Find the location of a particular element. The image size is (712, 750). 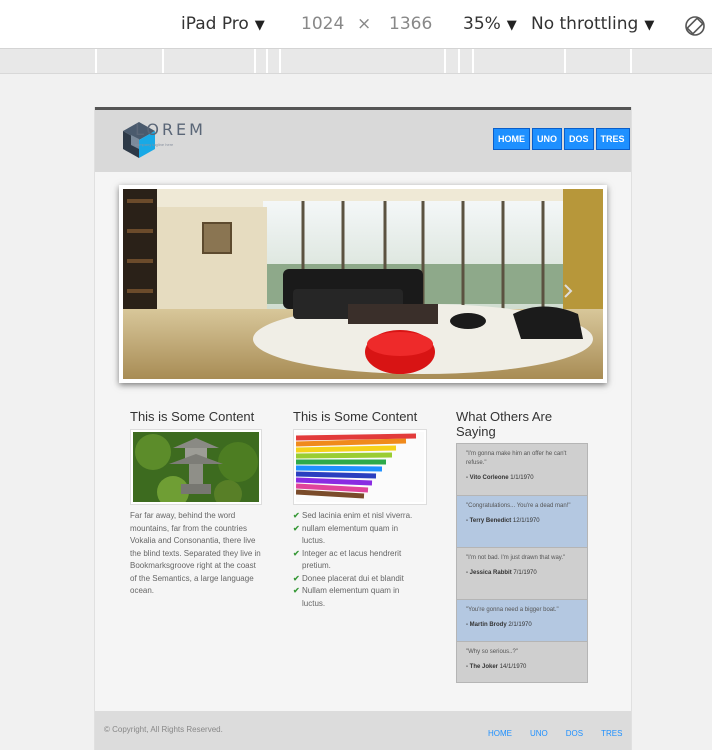

zoom-label: 35% is located at coordinates (482, 24).